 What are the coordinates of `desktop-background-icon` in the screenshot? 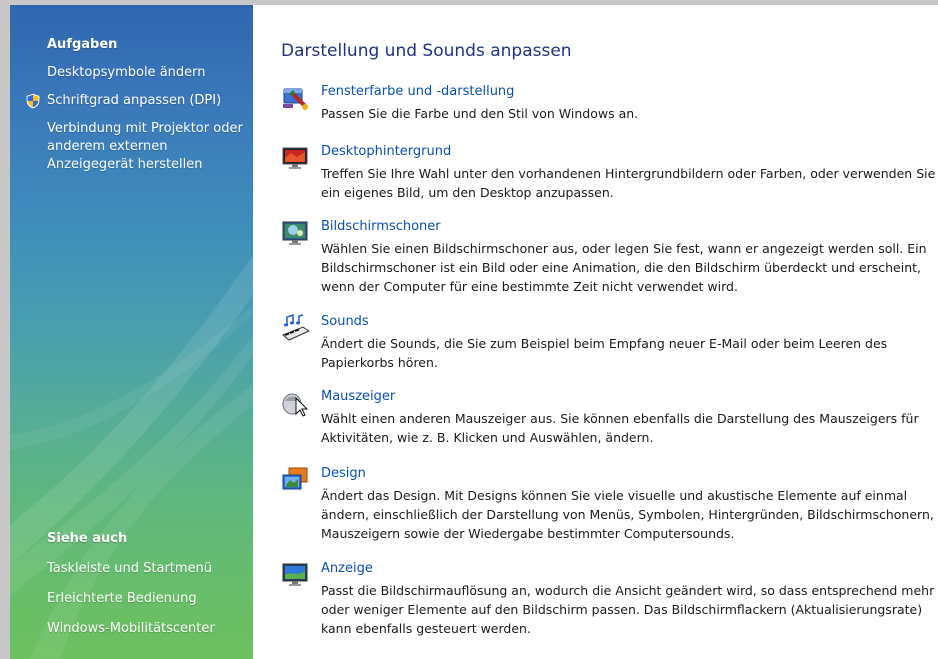 It's located at (295, 158).